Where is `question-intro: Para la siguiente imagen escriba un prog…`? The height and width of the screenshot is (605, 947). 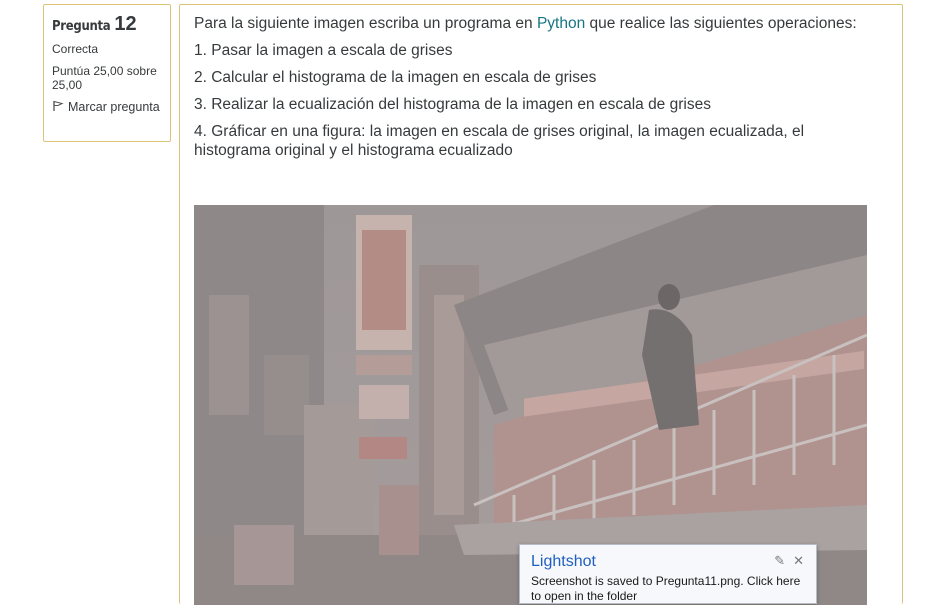 question-intro: Para la siguiente imagen escriba un prog… is located at coordinates (539, 23).